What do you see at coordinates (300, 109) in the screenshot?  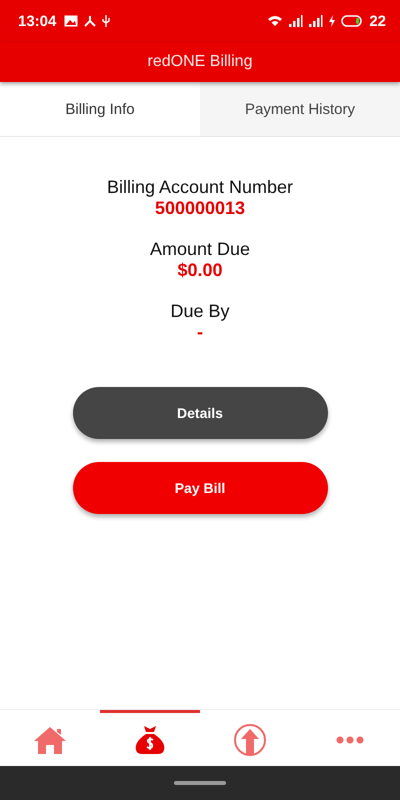 I see `tab: Payment History` at bounding box center [300, 109].